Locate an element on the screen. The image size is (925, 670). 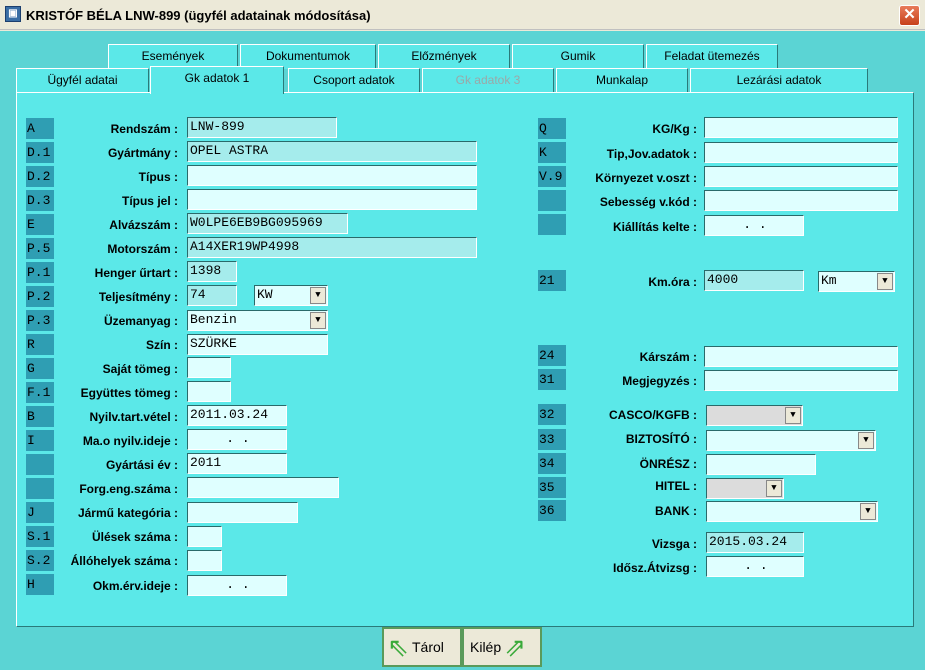
label-tip-jov-adatok: Tip,Jov.adatok : is located at coordinates (651, 154).